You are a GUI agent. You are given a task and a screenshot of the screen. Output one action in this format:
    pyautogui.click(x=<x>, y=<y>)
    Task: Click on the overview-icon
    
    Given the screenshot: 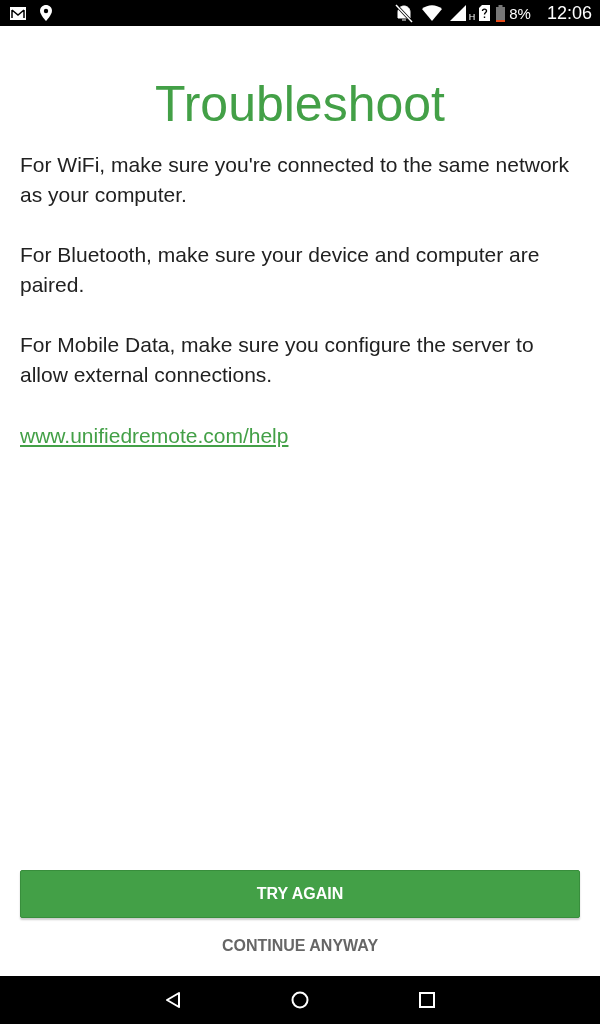 What is the action you would take?
    pyautogui.click(x=427, y=1000)
    